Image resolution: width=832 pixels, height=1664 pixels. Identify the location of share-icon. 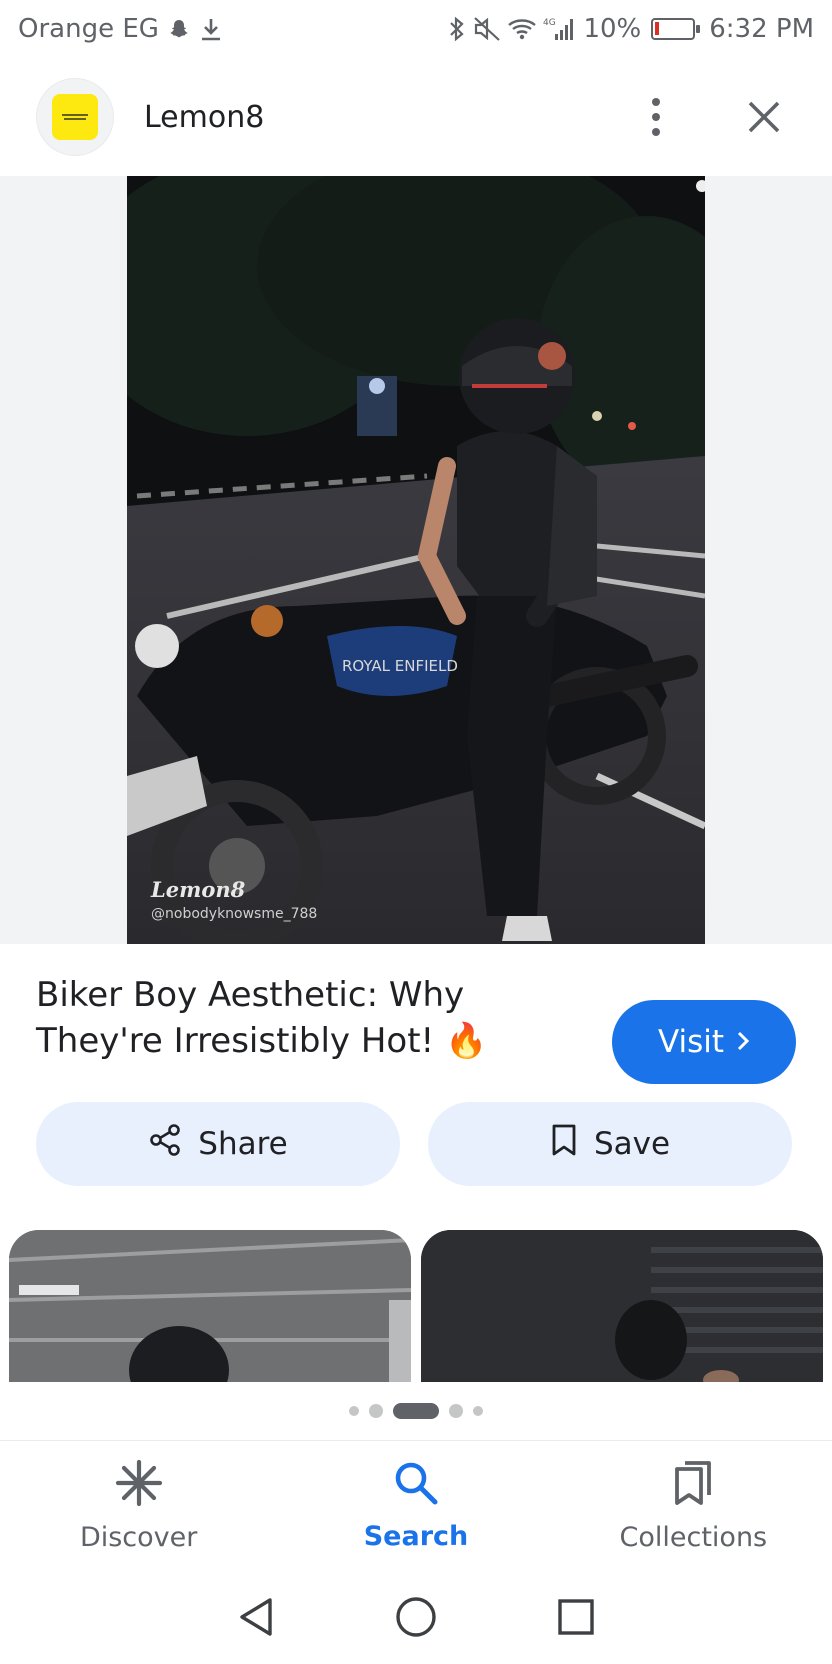
(165, 1144).